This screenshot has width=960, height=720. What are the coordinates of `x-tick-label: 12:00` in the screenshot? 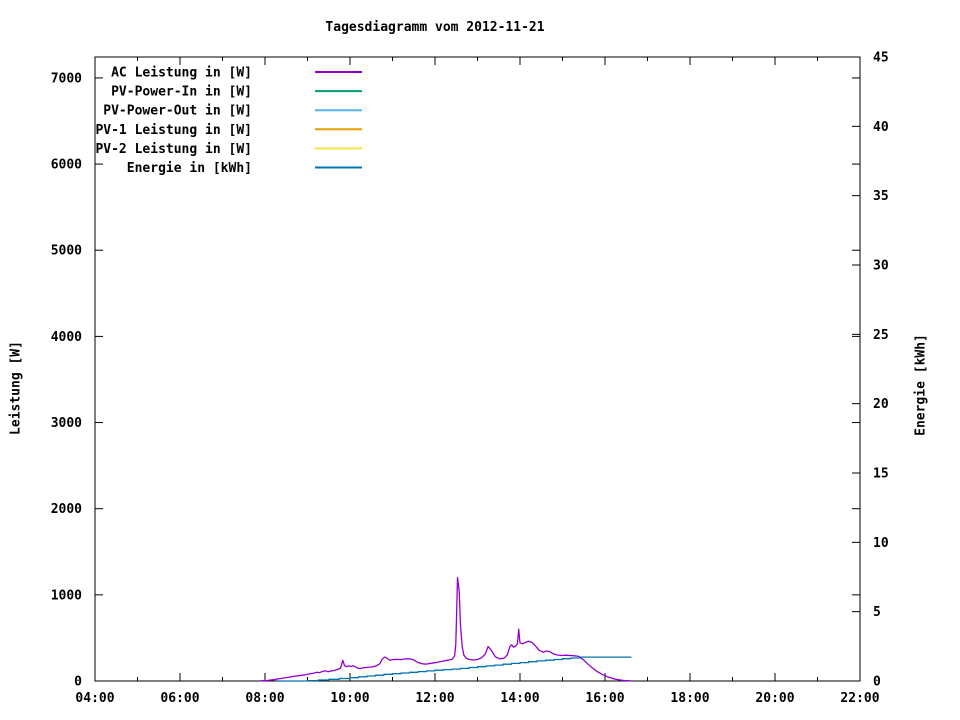 It's located at (434, 698).